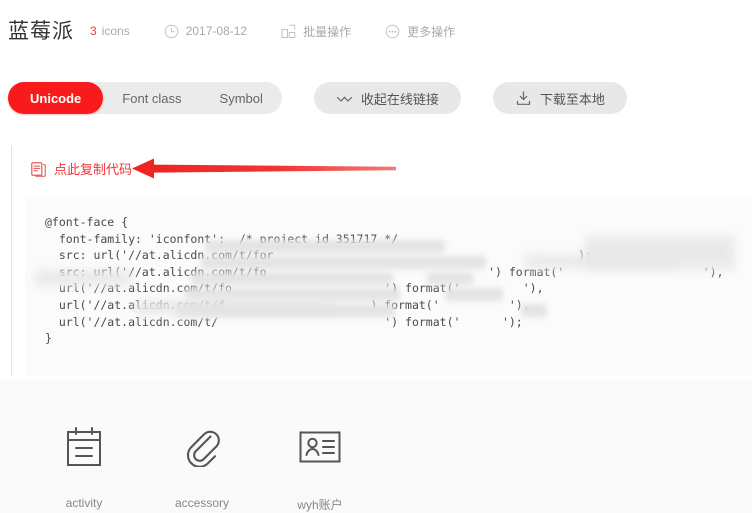 This screenshot has height=513, width=752. Describe the element at coordinates (151, 98) in the screenshot. I see `tab-font-class: Font class` at that location.